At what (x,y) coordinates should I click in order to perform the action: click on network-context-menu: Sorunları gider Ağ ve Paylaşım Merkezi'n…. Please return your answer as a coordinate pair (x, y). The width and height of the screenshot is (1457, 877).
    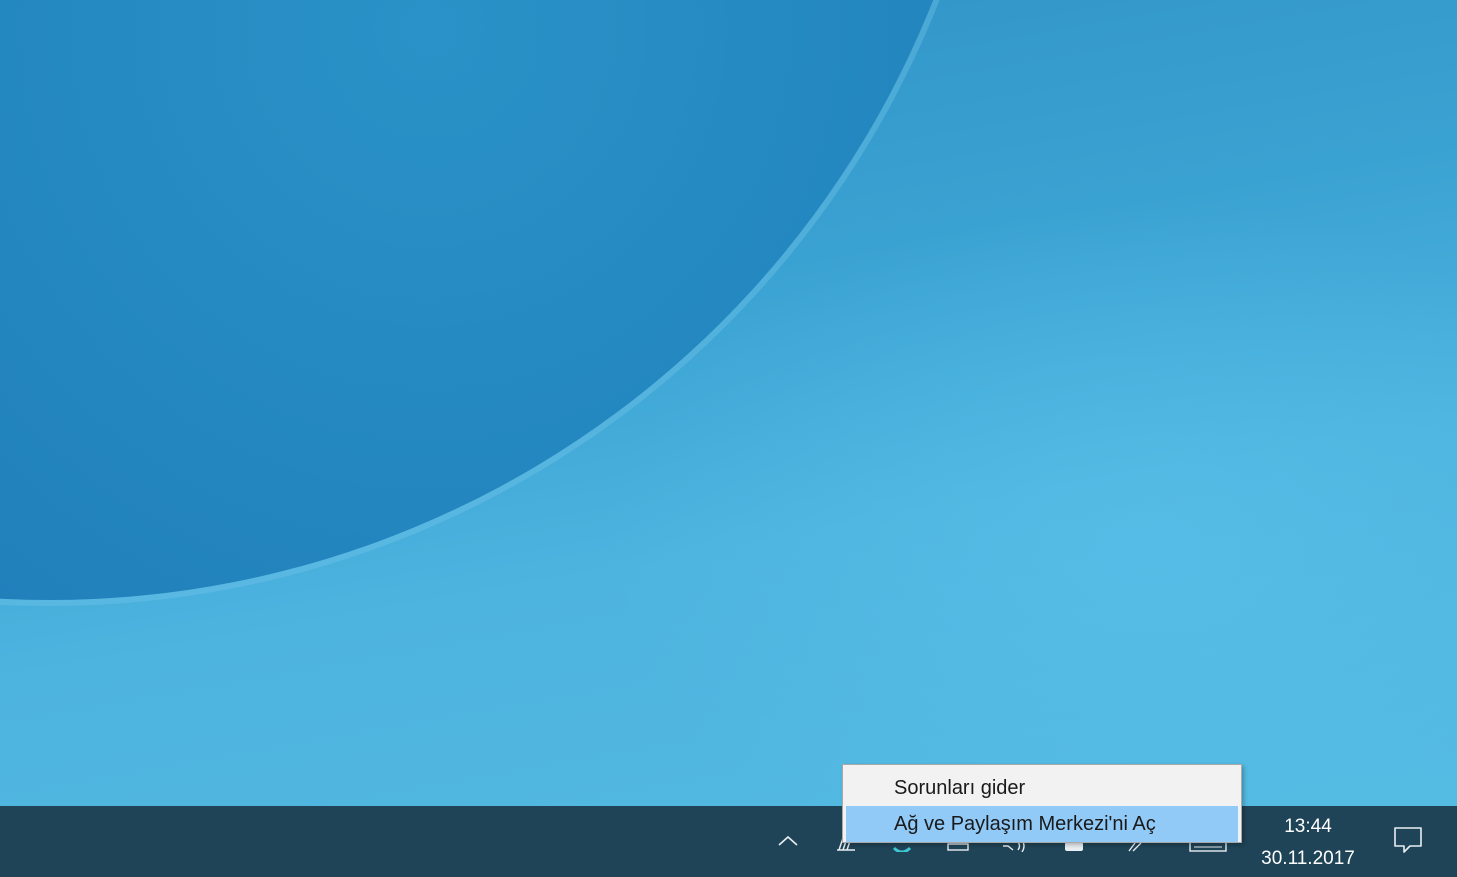
    Looking at the image, I should click on (1042, 803).